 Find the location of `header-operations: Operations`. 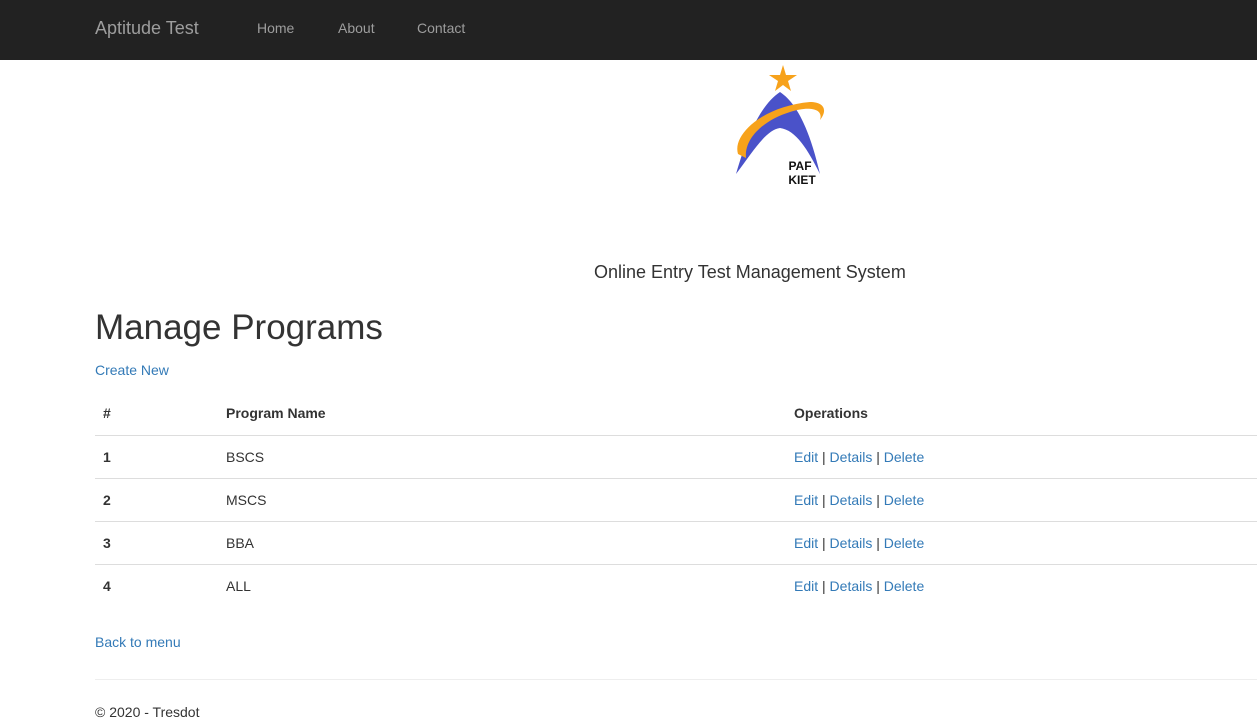

header-operations: Operations is located at coordinates (1021, 413).